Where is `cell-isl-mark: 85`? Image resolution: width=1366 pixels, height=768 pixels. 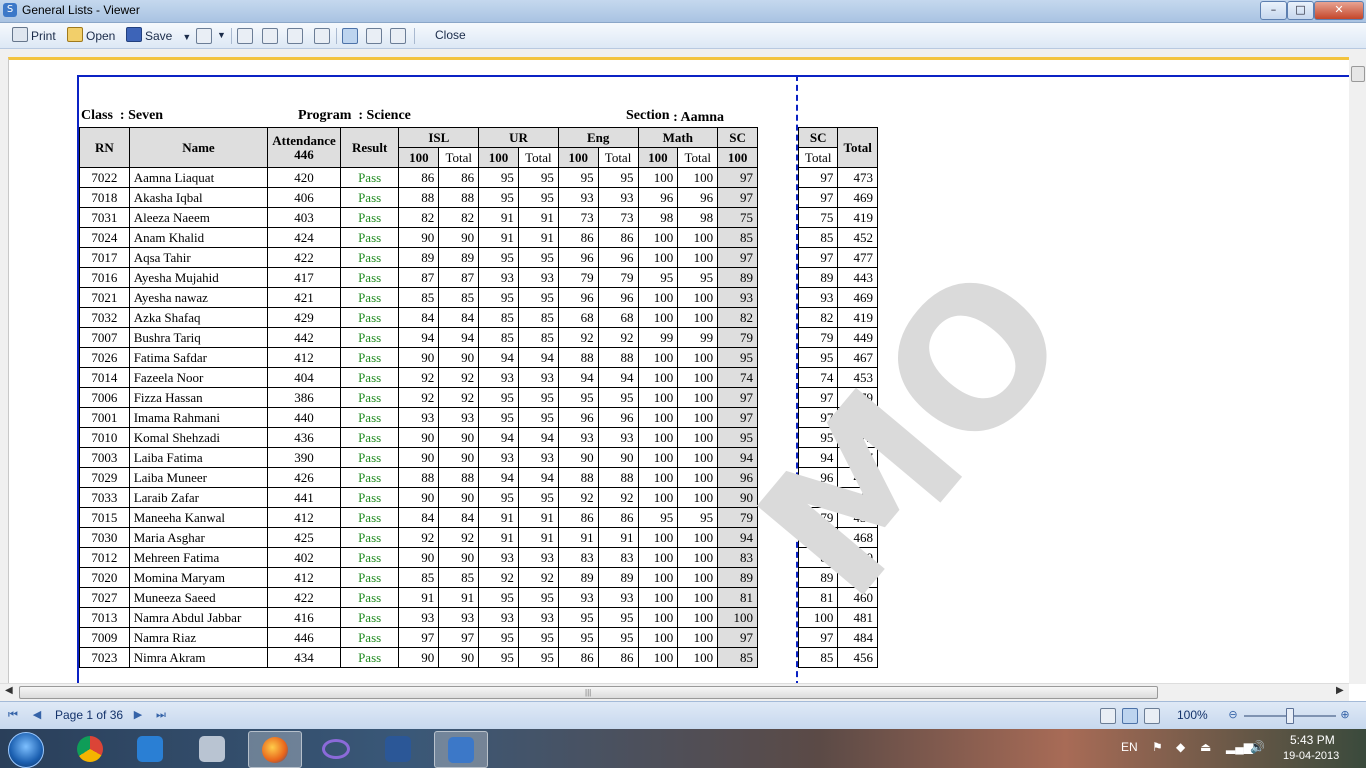
cell-isl-mark: 85 is located at coordinates (419, 297).